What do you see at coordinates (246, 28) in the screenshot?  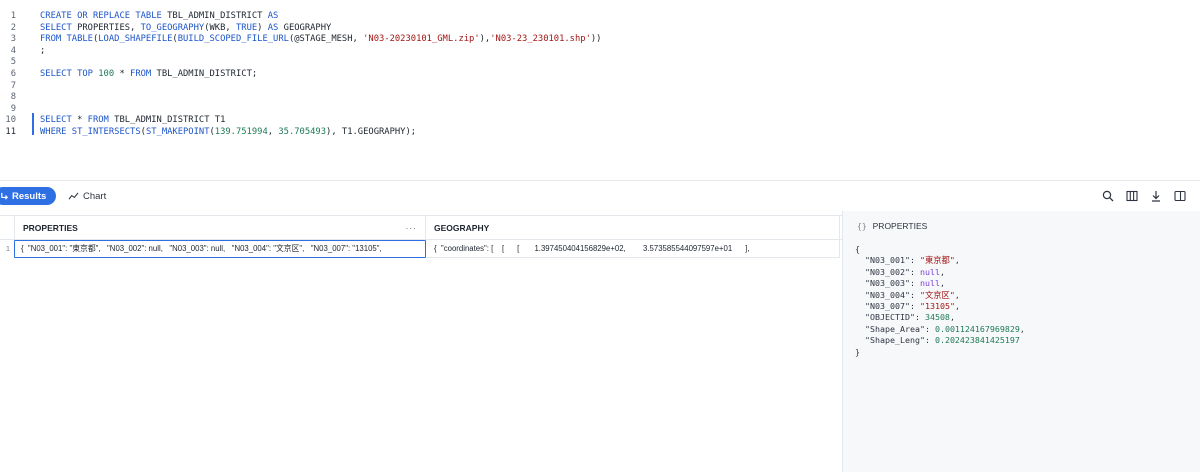 I see `code-token: TRUE` at bounding box center [246, 28].